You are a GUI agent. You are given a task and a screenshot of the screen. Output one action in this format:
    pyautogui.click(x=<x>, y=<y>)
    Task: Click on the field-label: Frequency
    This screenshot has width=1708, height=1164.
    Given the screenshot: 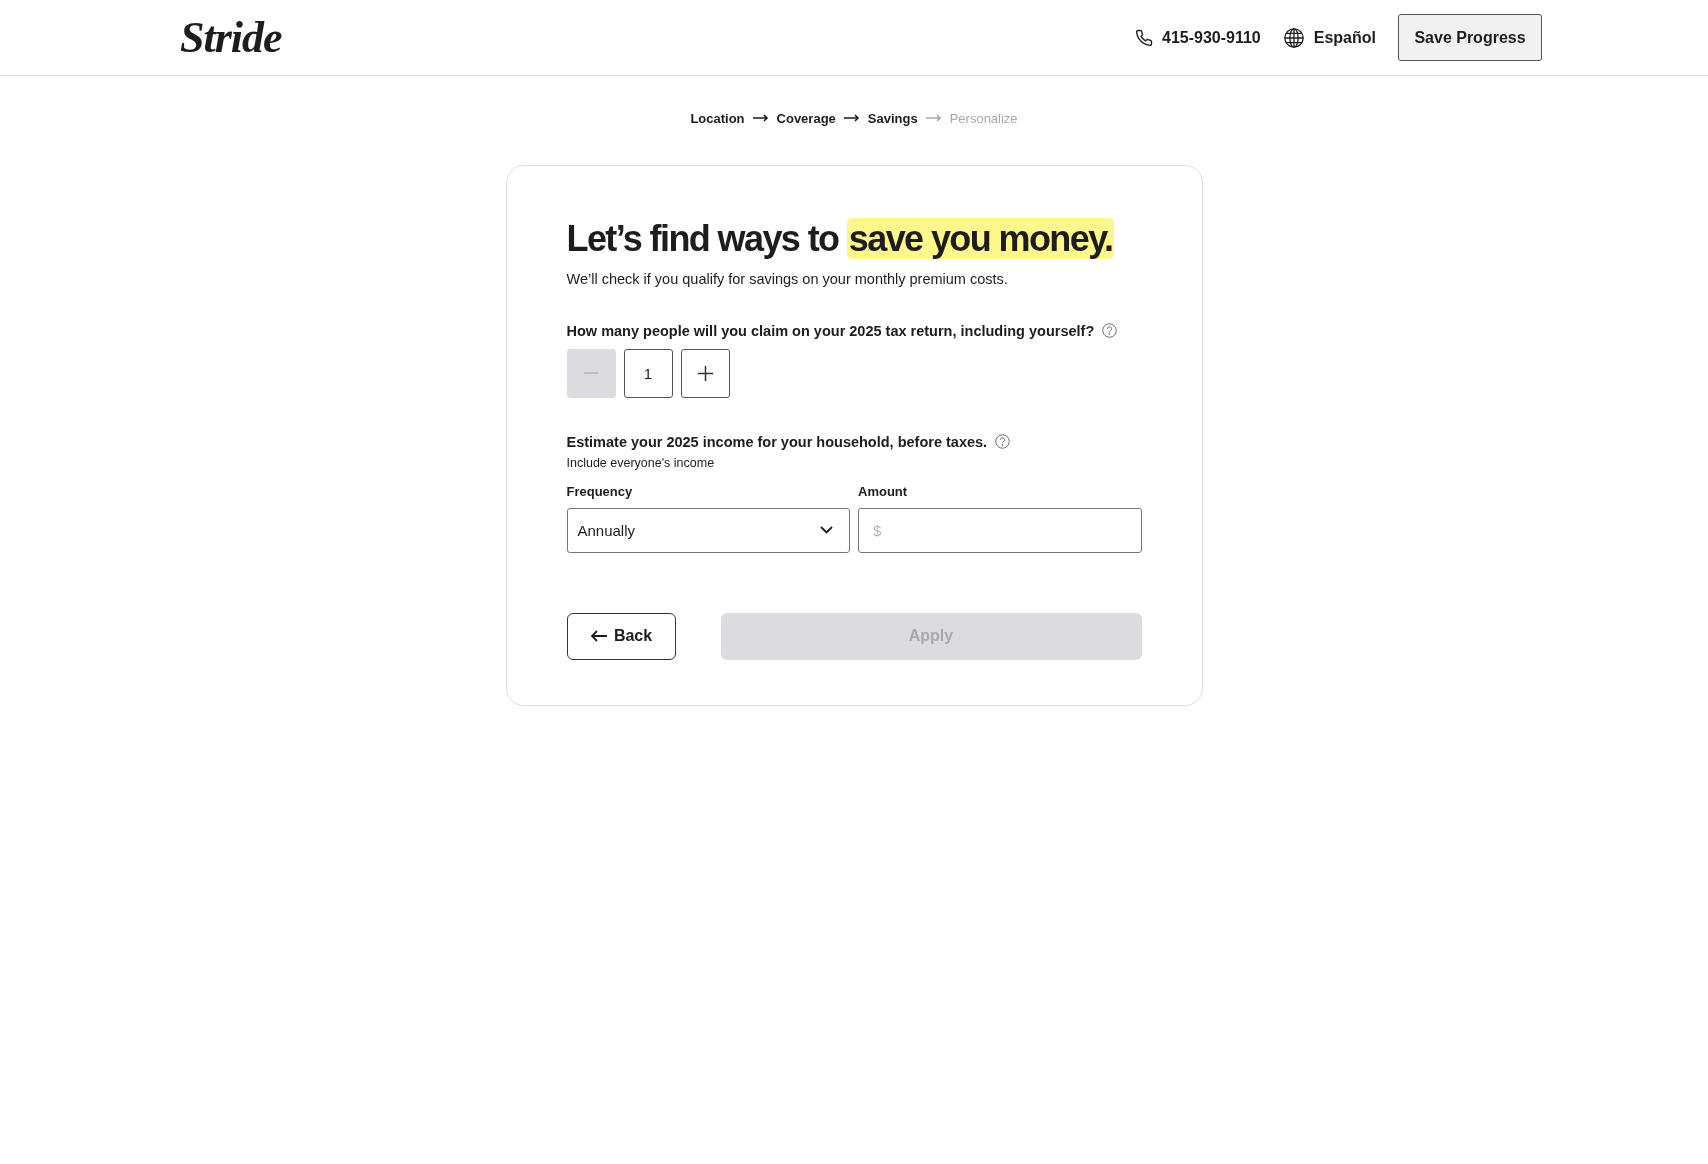 What is the action you would take?
    pyautogui.click(x=600, y=491)
    